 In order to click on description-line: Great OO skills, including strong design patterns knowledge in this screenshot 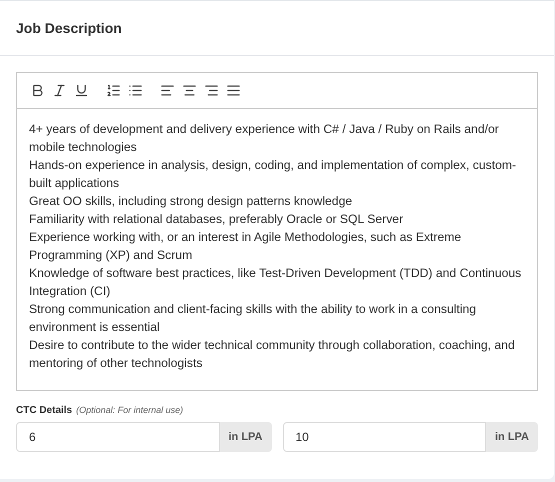, I will do `click(191, 201)`.